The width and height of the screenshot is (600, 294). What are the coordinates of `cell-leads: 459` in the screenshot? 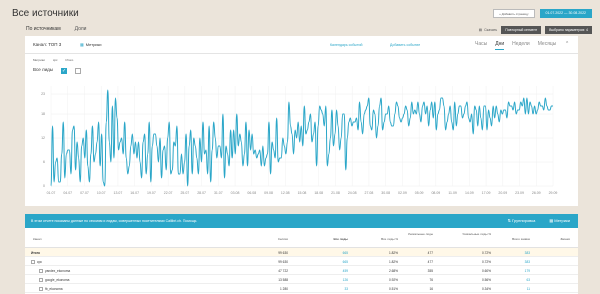 It's located at (345, 271).